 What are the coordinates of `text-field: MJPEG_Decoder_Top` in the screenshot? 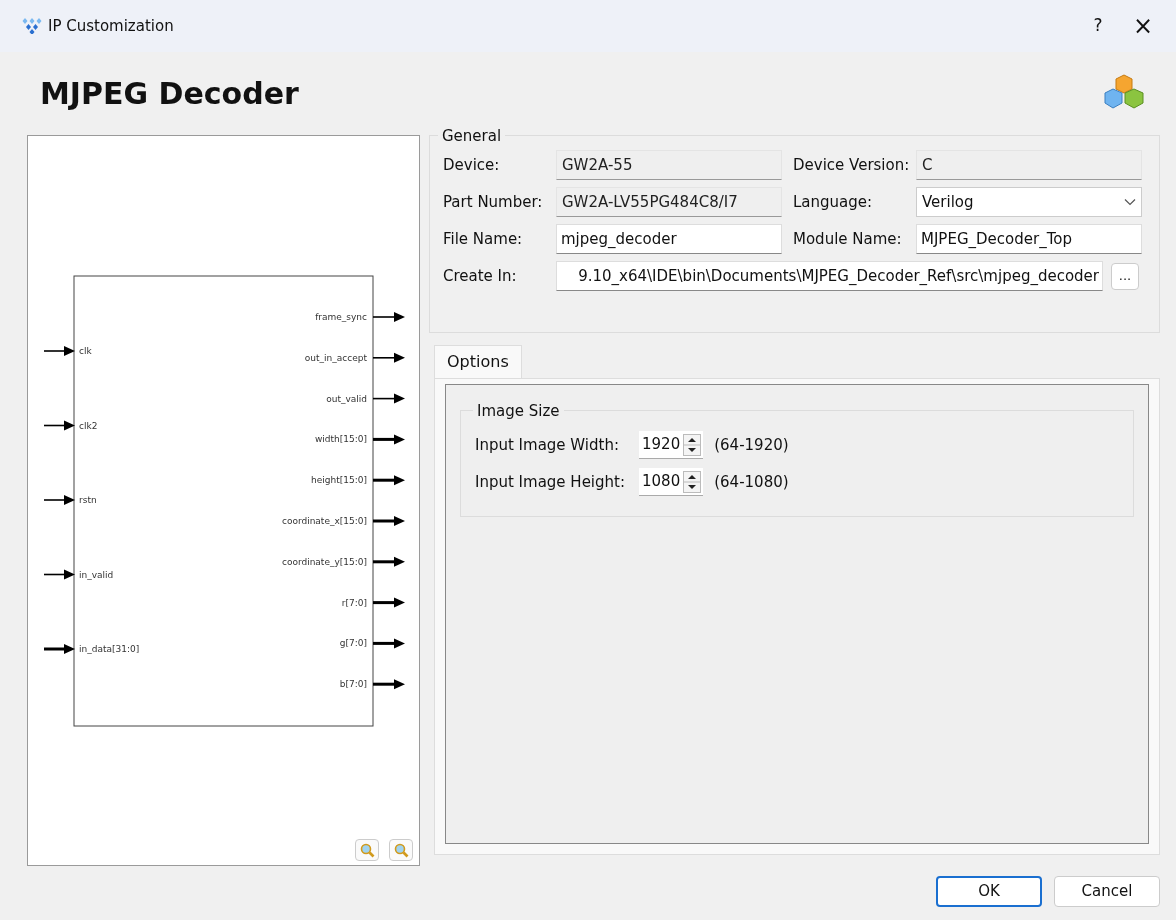 It's located at (1029, 239).